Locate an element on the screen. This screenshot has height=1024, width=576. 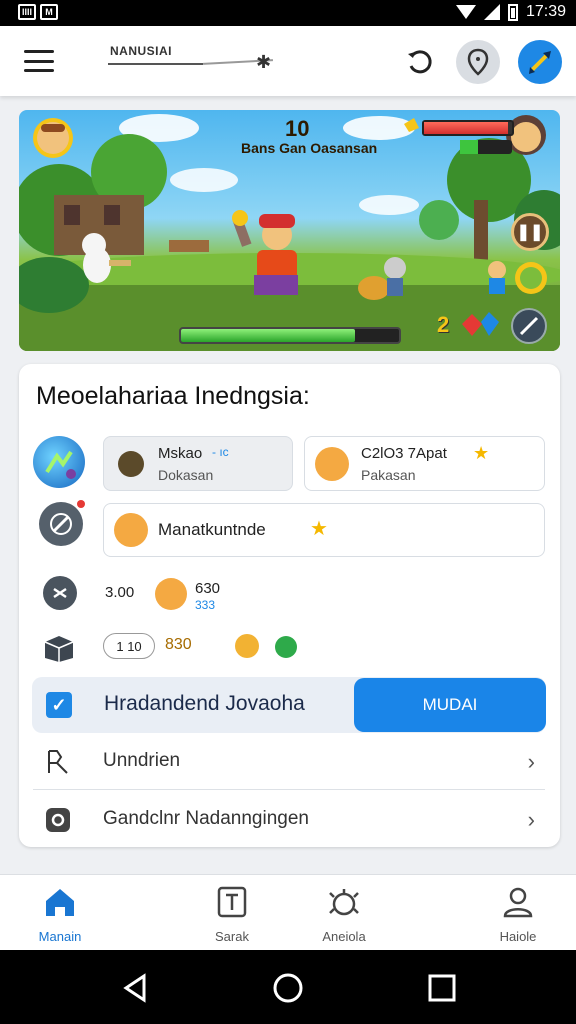
recents-icon is located at coordinates (442, 988).